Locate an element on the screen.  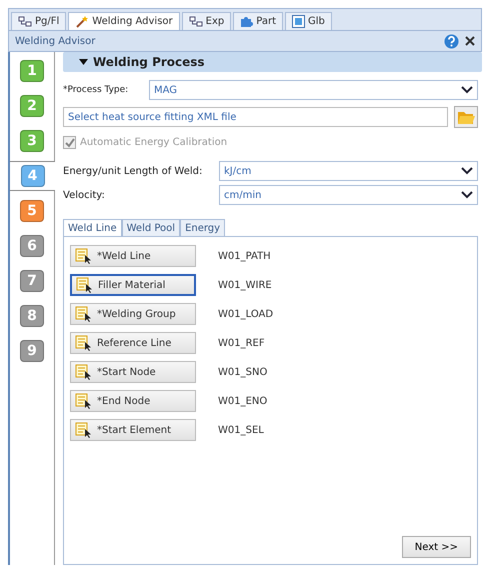
panel-tab: Part is located at coordinates (258, 21).